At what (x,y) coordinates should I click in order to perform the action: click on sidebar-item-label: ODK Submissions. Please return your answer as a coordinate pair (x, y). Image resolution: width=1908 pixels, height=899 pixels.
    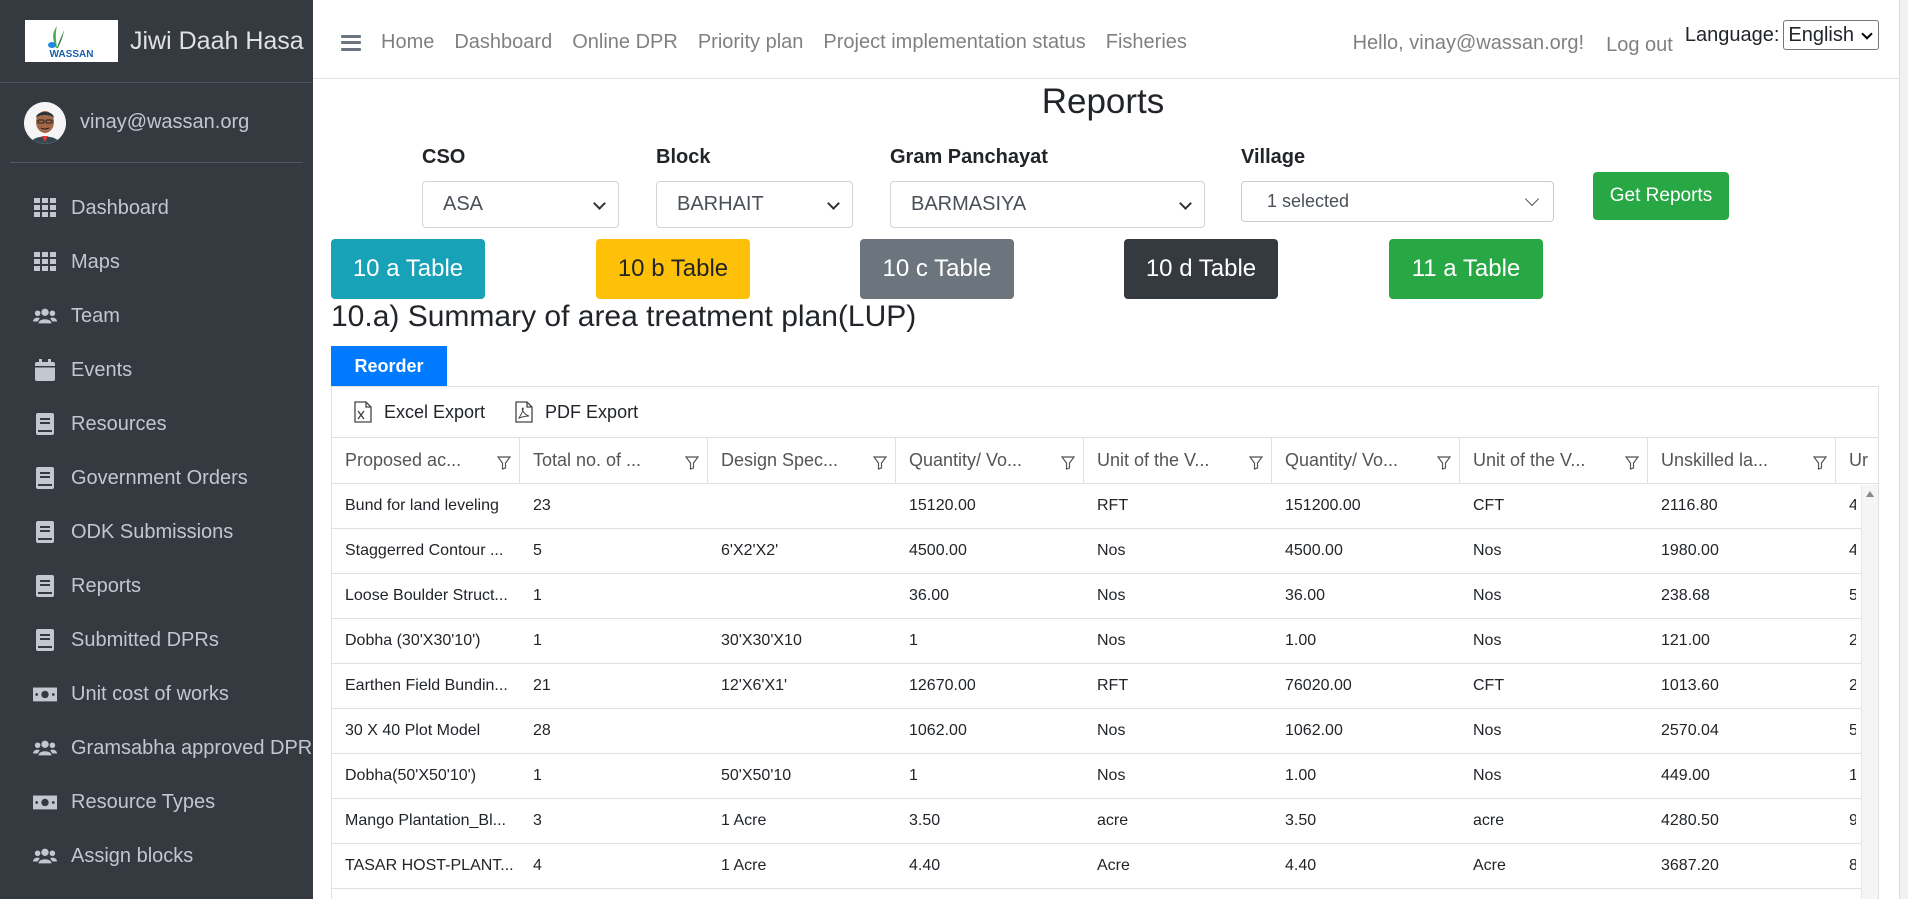
    Looking at the image, I should click on (152, 531).